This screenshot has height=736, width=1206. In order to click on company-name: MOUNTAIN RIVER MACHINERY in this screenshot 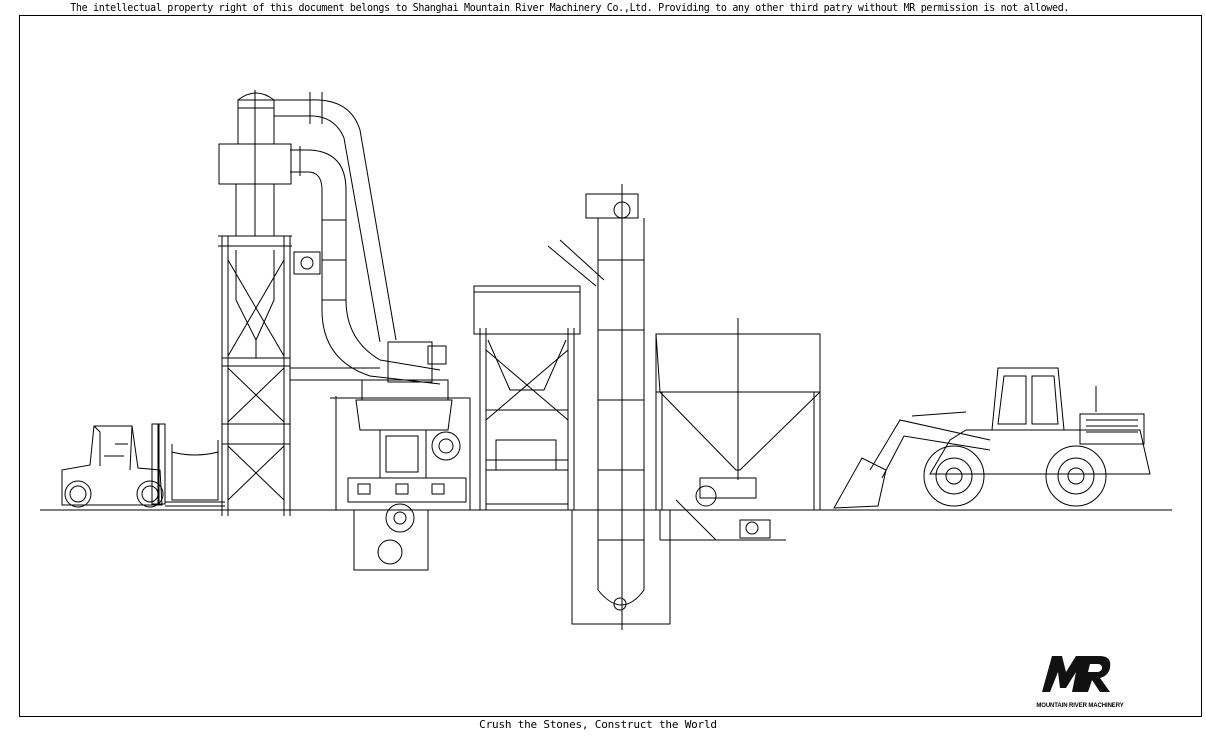, I will do `click(1080, 706)`.